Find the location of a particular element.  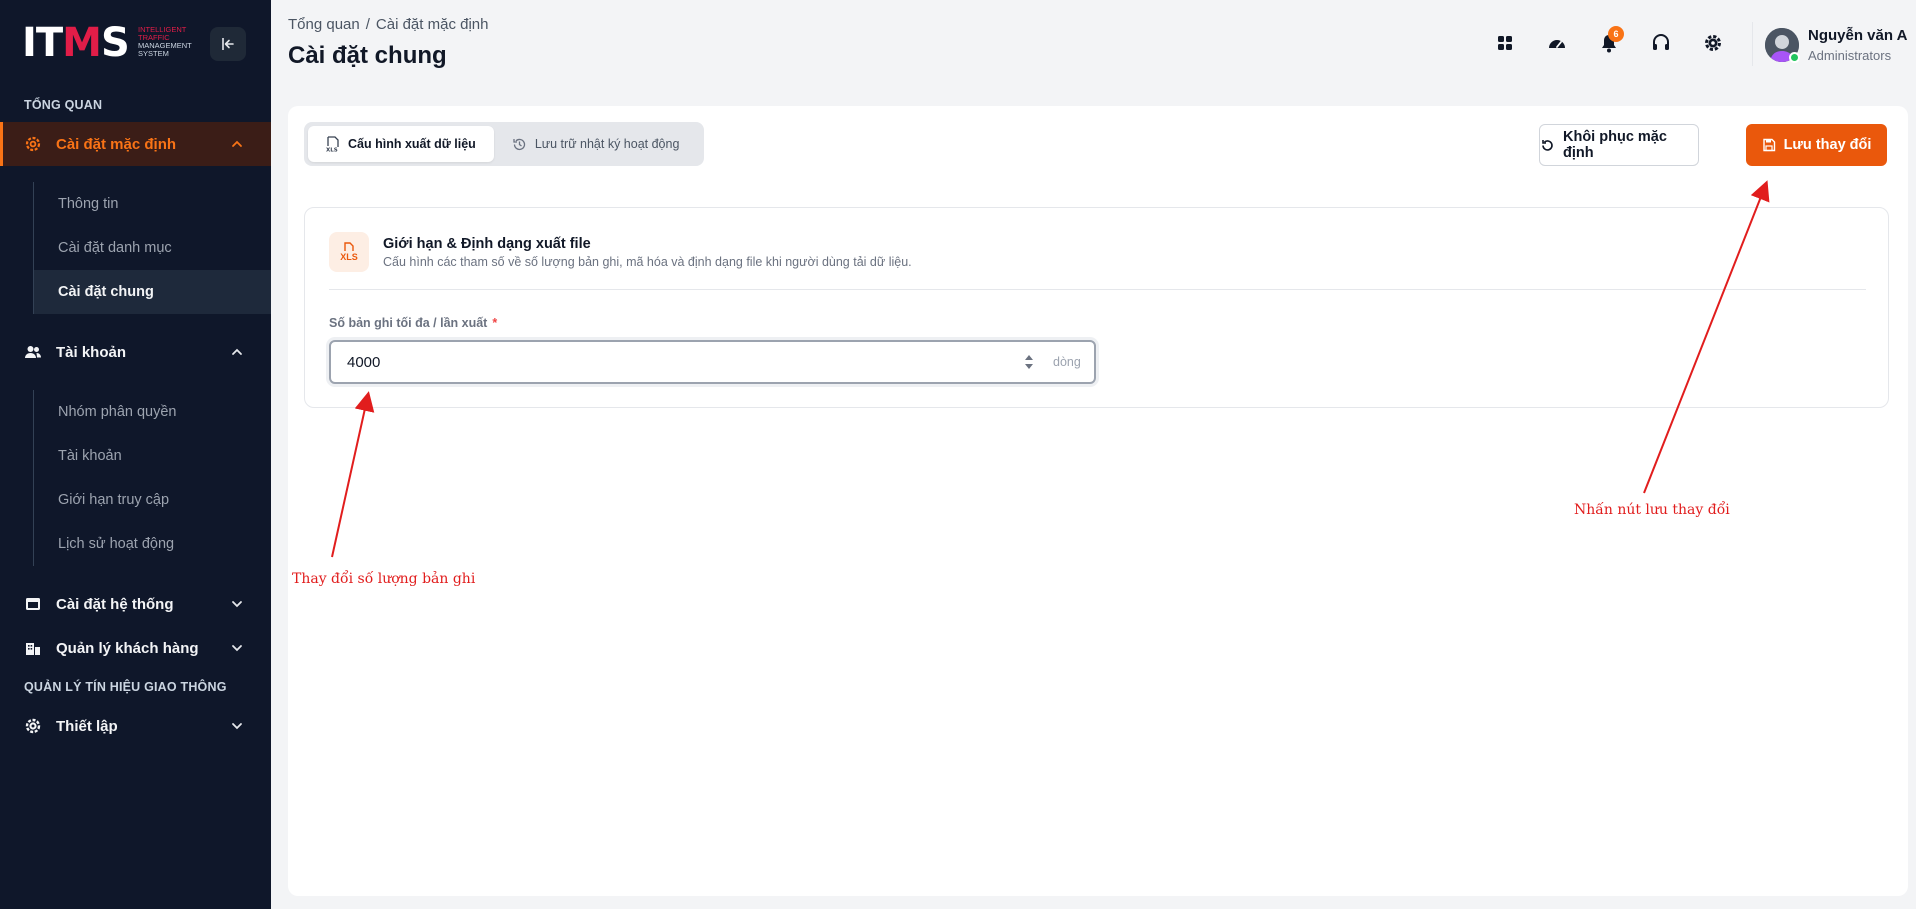

annotation-click-save: Nhấn nút lưu thay đổi is located at coordinates (1652, 510).